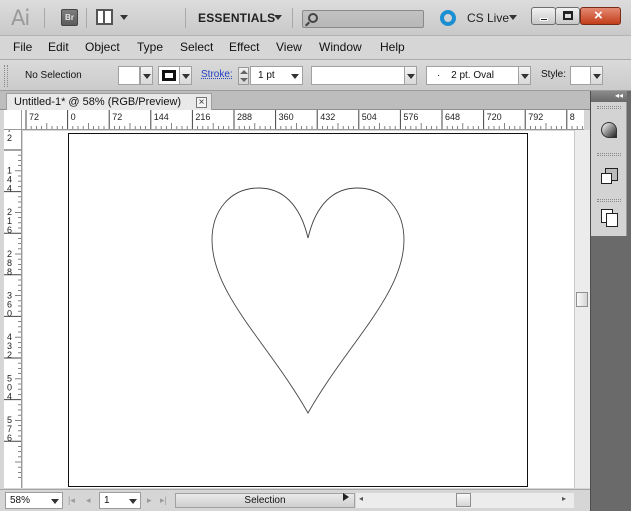  I want to click on artboard-number-field: 1, so click(120, 500).